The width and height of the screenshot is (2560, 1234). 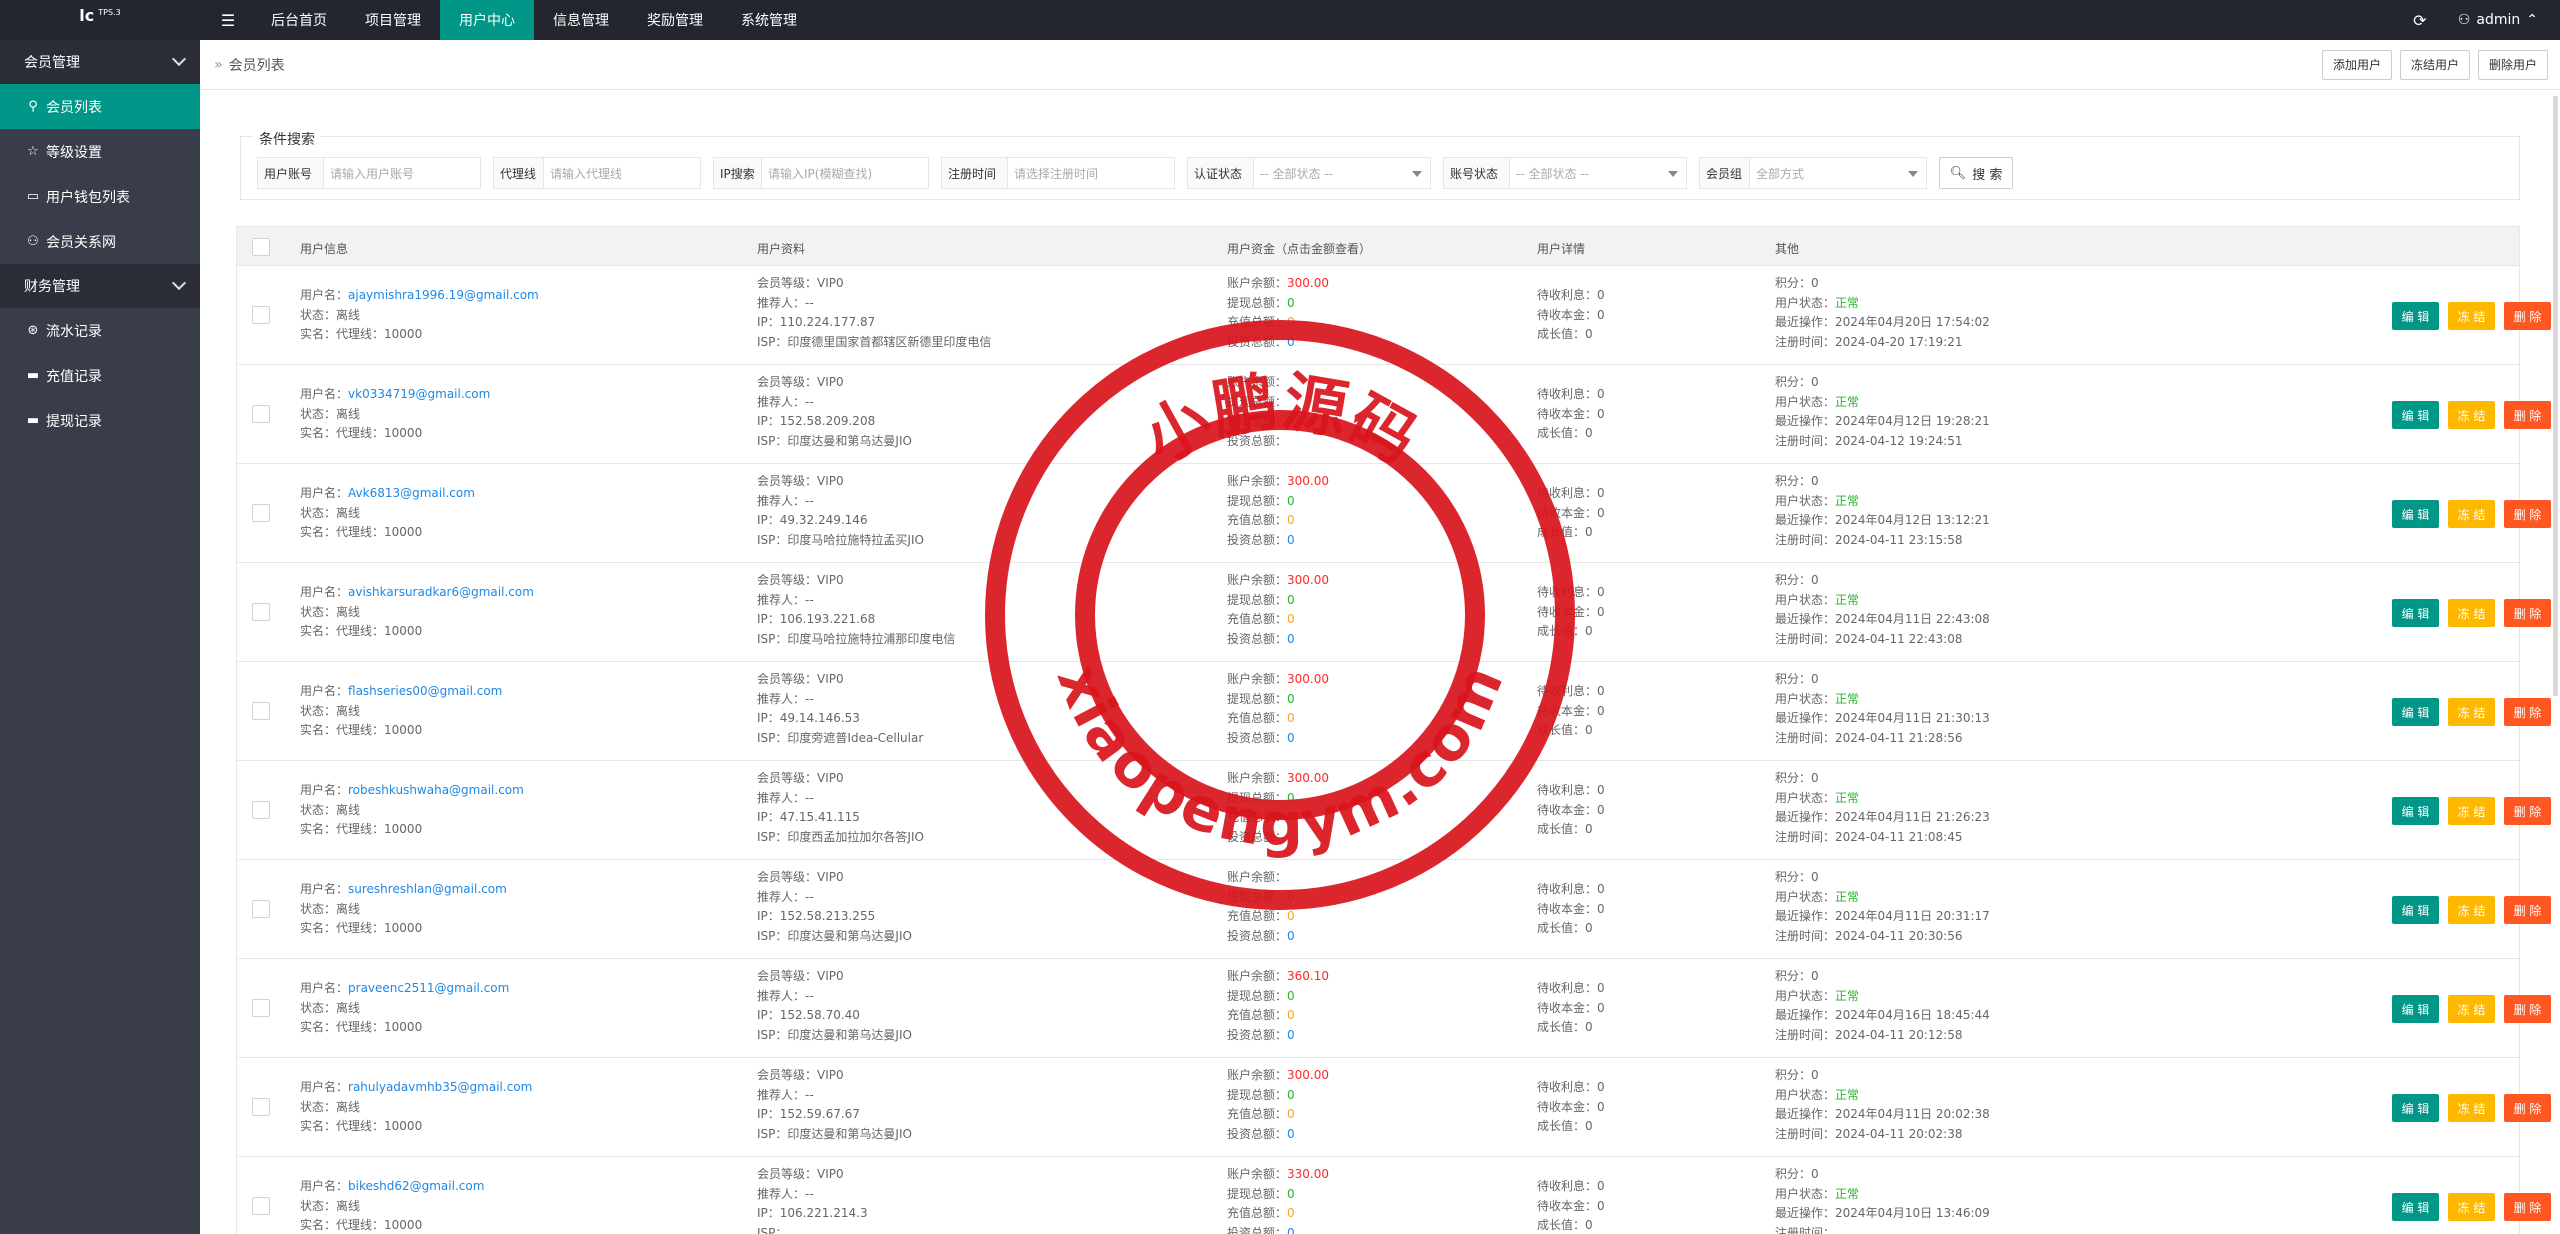 I want to click on sidebar-group-finance: 财务管理, so click(x=100, y=286).